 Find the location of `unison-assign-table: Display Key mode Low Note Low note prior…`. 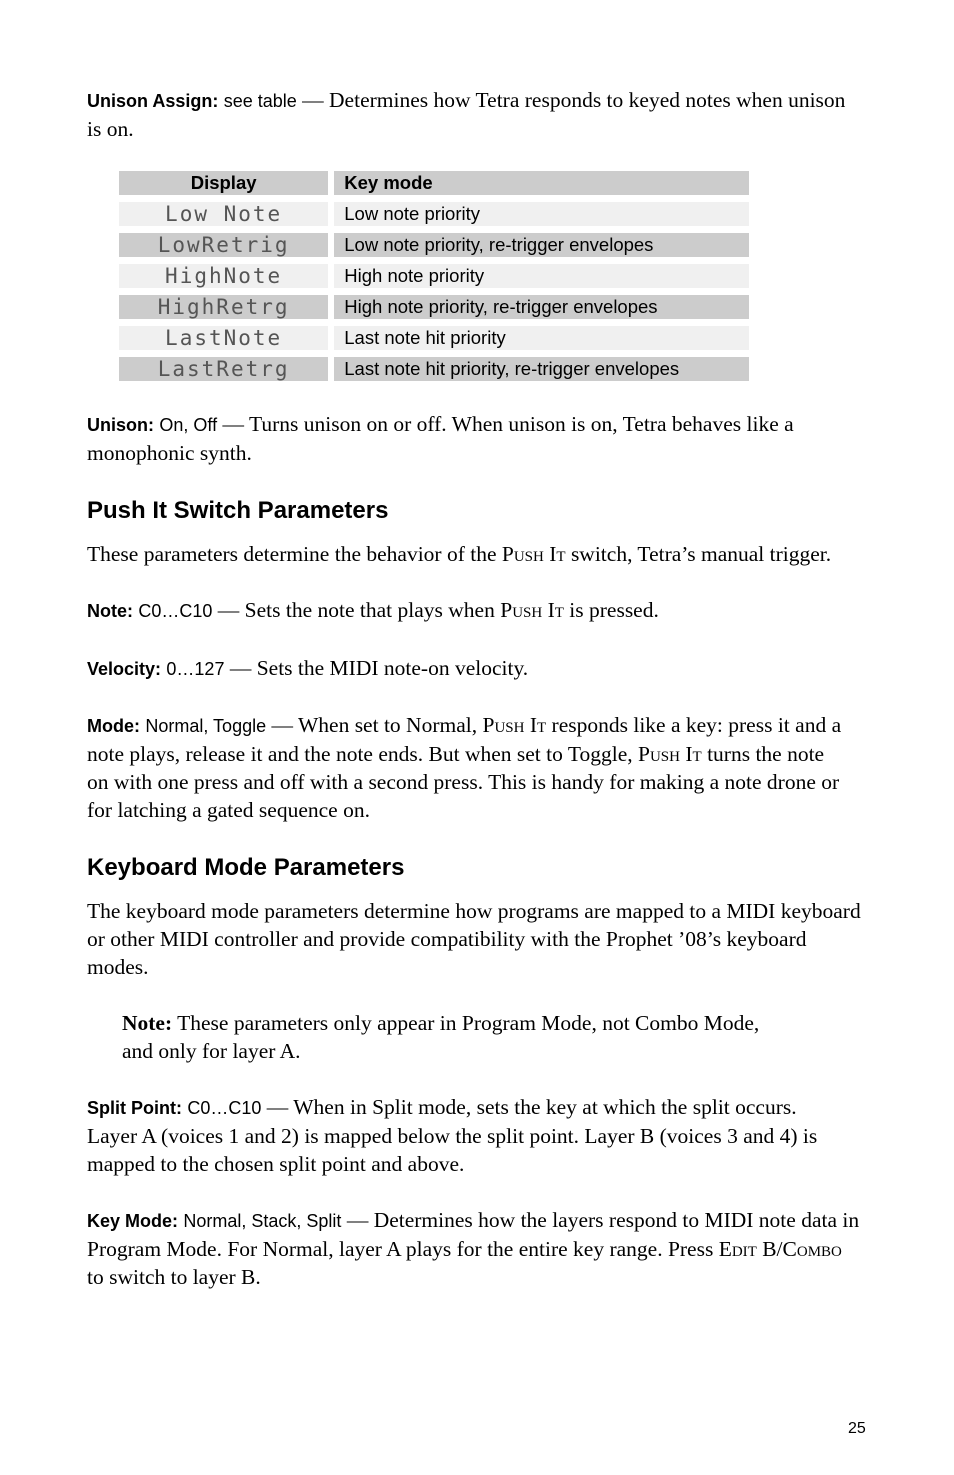

unison-assign-table: Display Key mode Low Note Low note prior… is located at coordinates (434, 279).